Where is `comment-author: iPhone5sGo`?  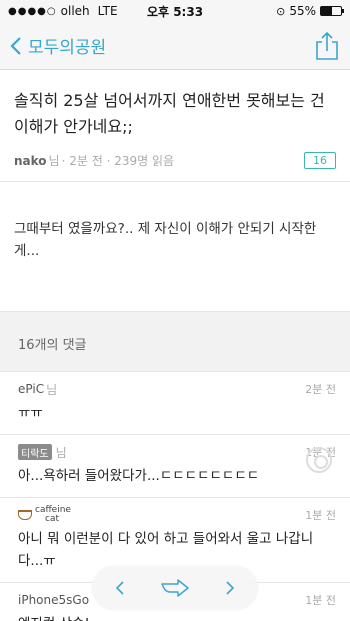
comment-author: iPhone5sGo is located at coordinates (54, 600).